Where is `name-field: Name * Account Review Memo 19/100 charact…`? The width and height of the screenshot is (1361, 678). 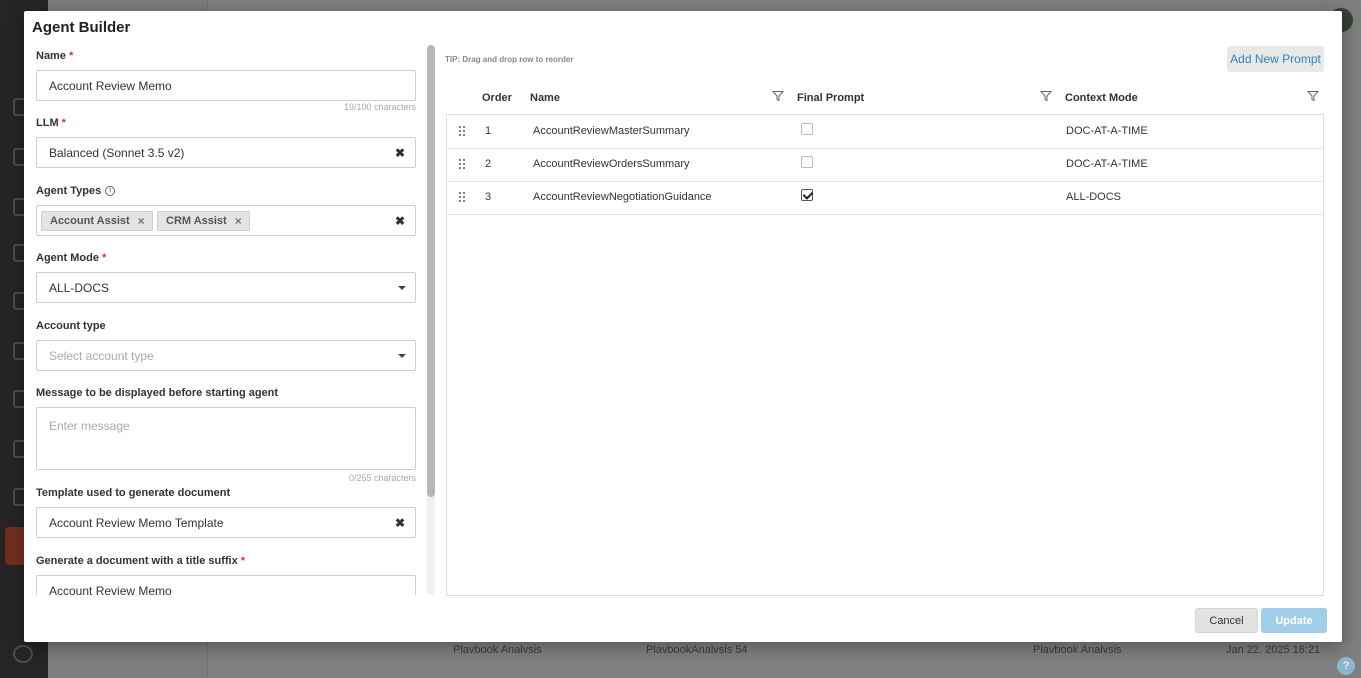
name-field: Name * Account Review Memo 19/100 charact… is located at coordinates (226, 80).